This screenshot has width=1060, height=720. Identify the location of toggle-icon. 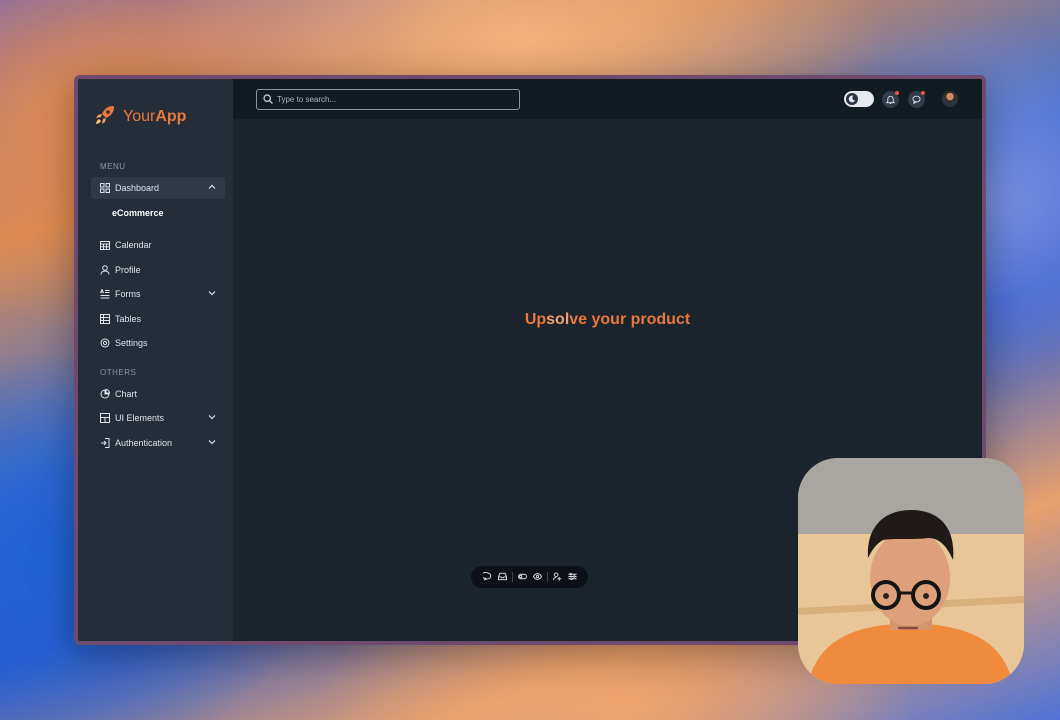
(522, 577).